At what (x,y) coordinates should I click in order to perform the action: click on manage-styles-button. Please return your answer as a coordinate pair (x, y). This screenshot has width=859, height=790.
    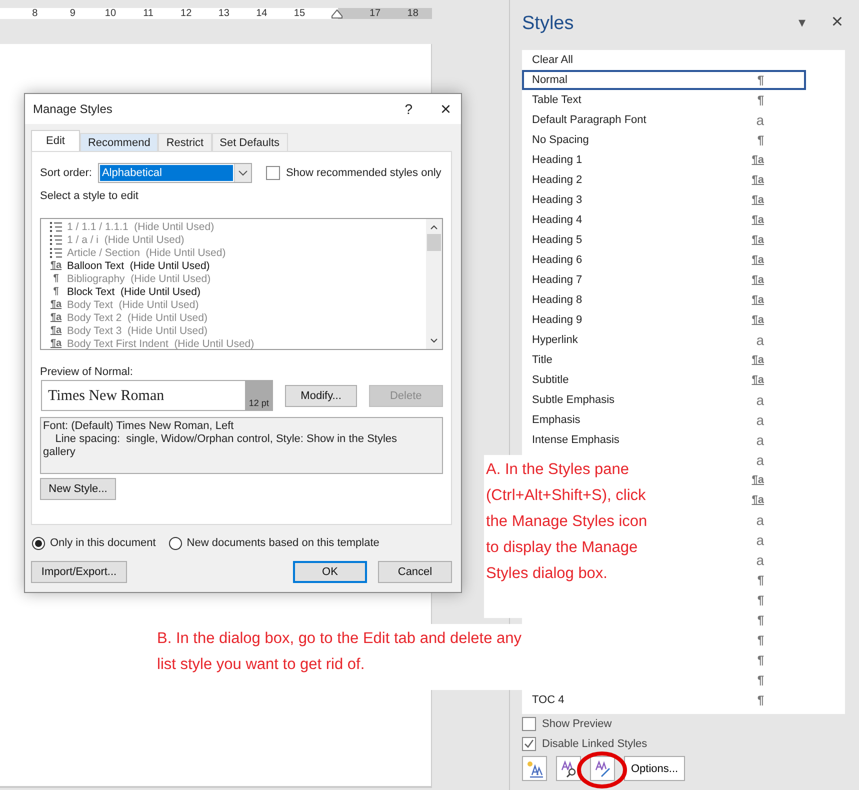
    Looking at the image, I should click on (602, 768).